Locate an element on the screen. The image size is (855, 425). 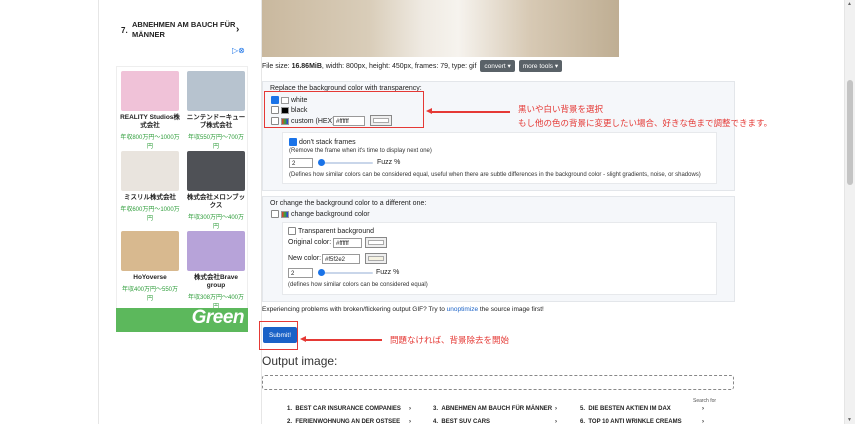
transparent-label: Transparent background is located at coordinates (336, 231).